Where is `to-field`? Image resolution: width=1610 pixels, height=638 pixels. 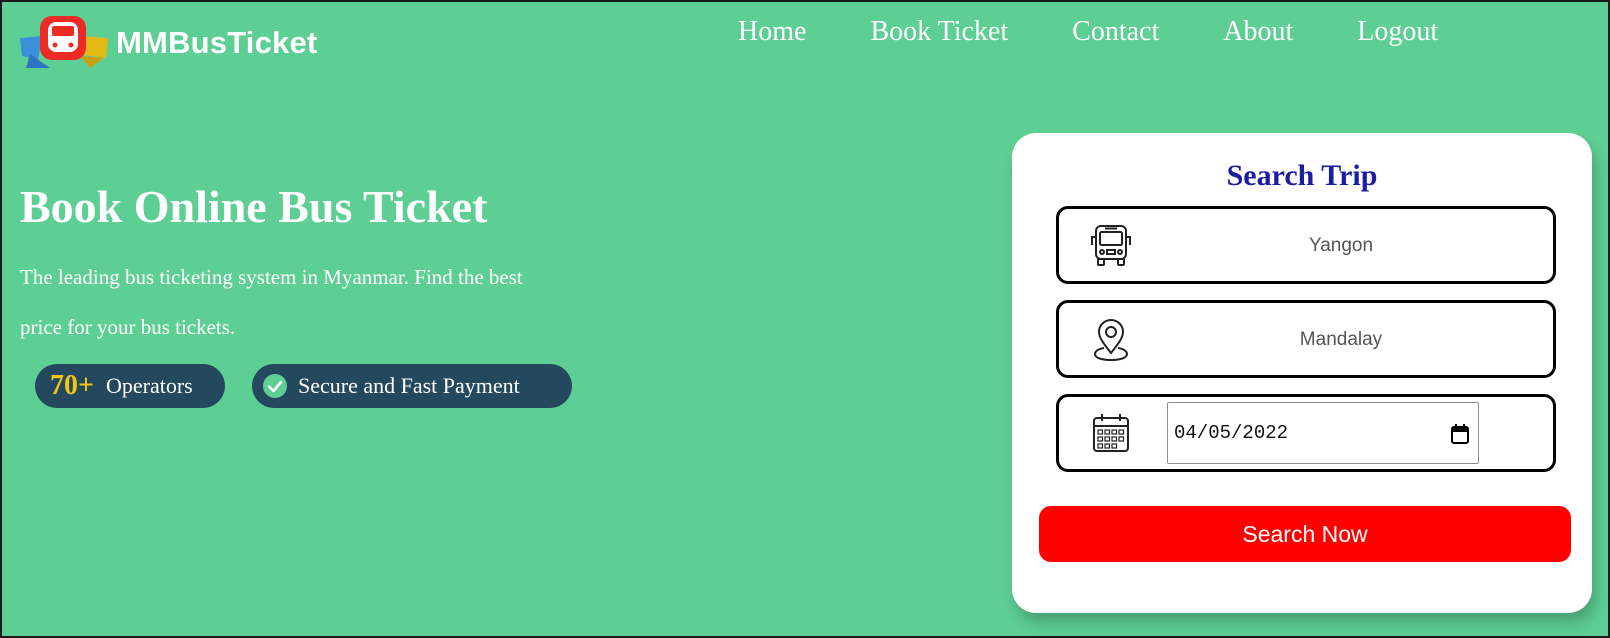 to-field is located at coordinates (1306, 339).